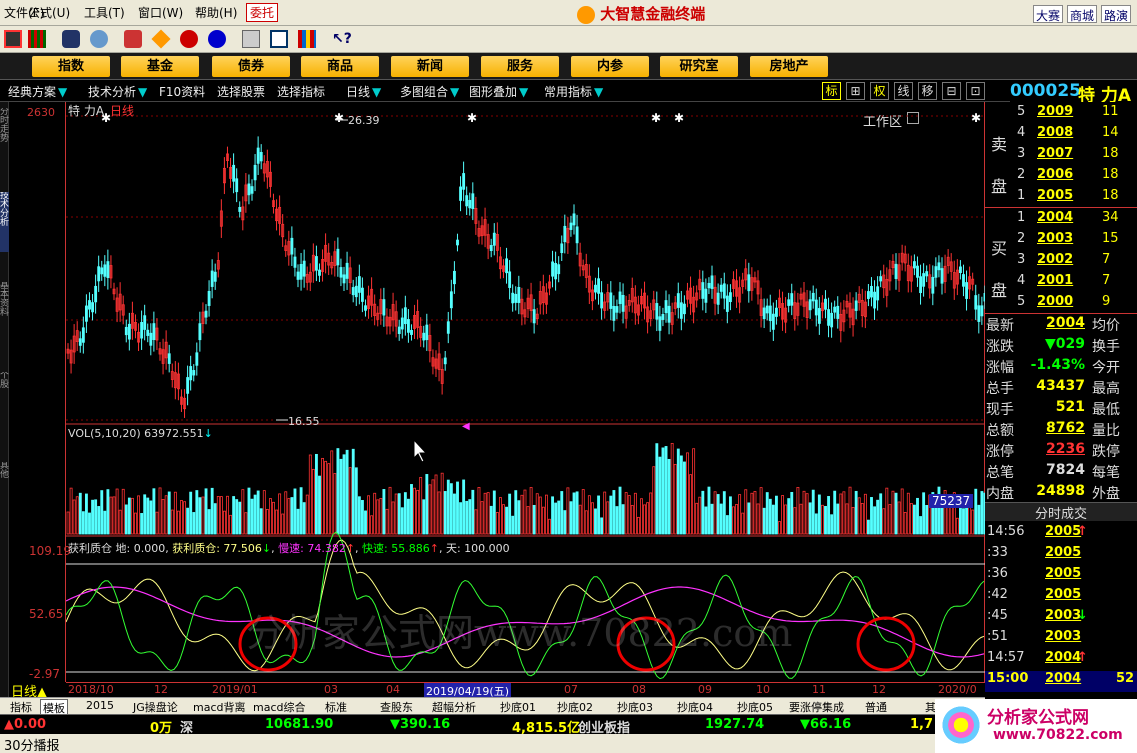  Describe the element at coordinates (13, 39) in the screenshot. I see `keyboard-icon` at that location.